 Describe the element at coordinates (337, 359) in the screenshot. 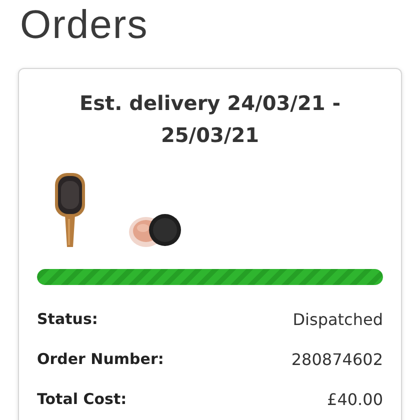

I see `detail-value: 280874602` at that location.